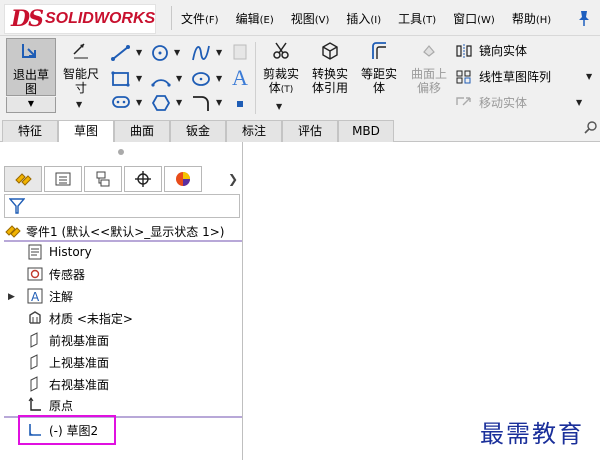 Image resolution: width=600 pixels, height=460 pixels. I want to click on tree-item-right-plane: 右视基准面, so click(67, 384).